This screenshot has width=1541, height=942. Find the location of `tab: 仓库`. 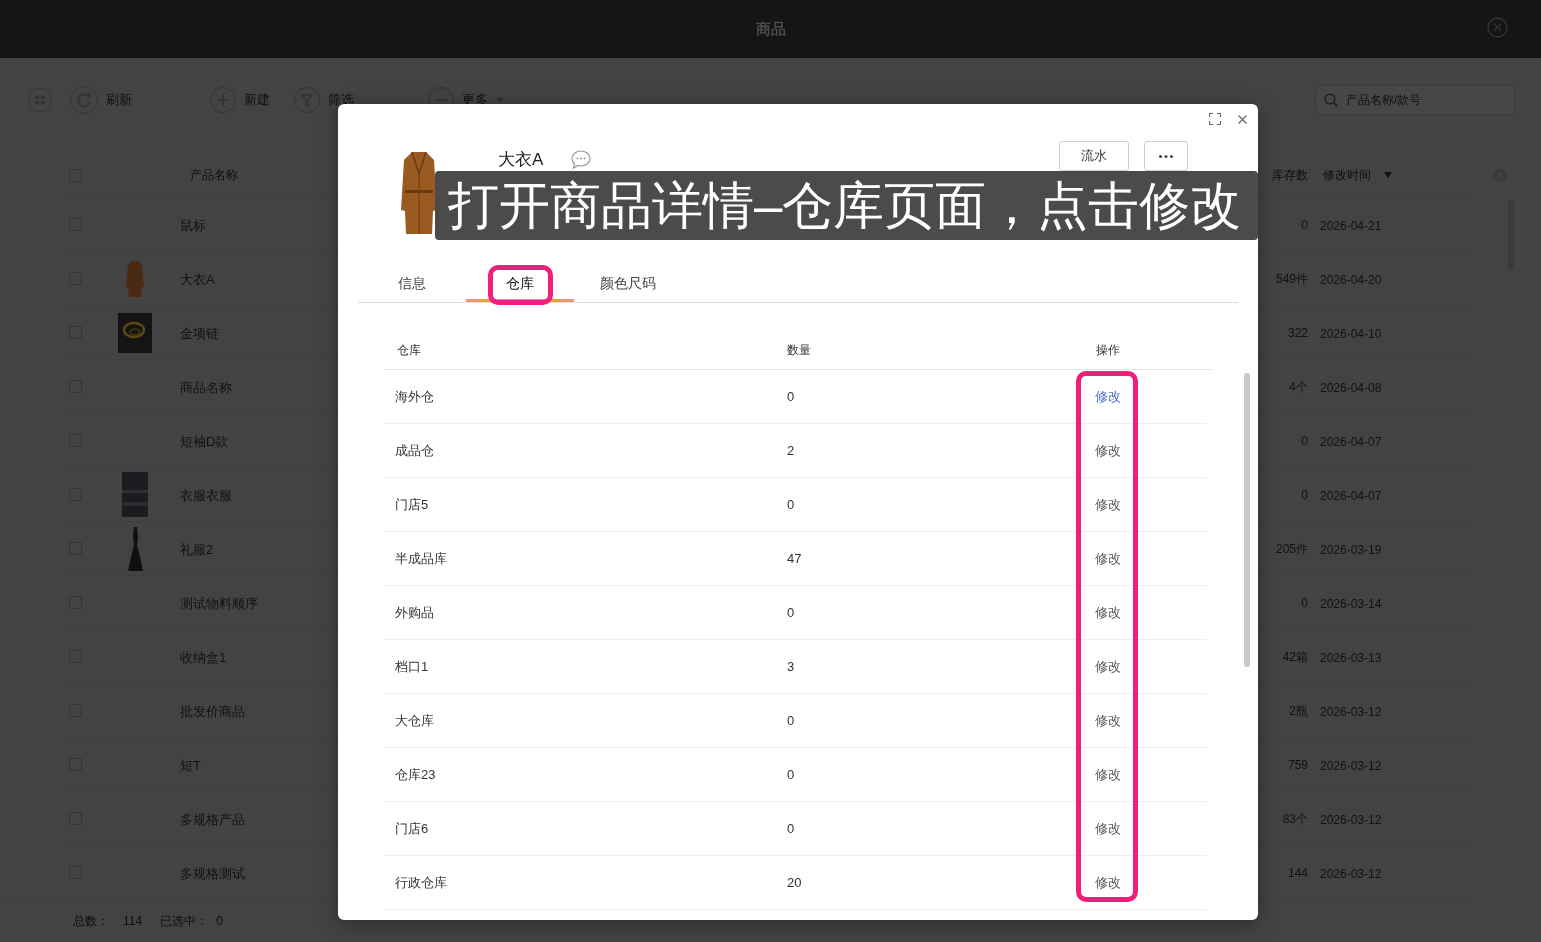

tab: 仓库 is located at coordinates (520, 285).